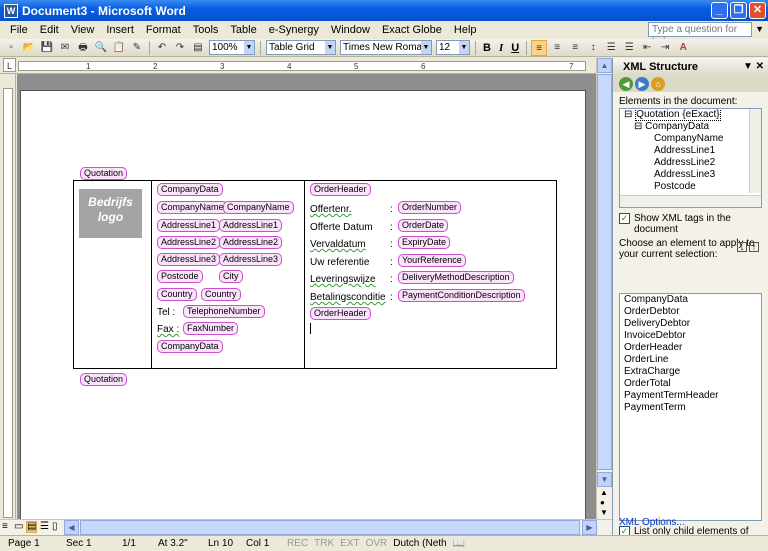  What do you see at coordinates (324, 543) in the screenshot?
I see `status-trk: TRK` at bounding box center [324, 543].